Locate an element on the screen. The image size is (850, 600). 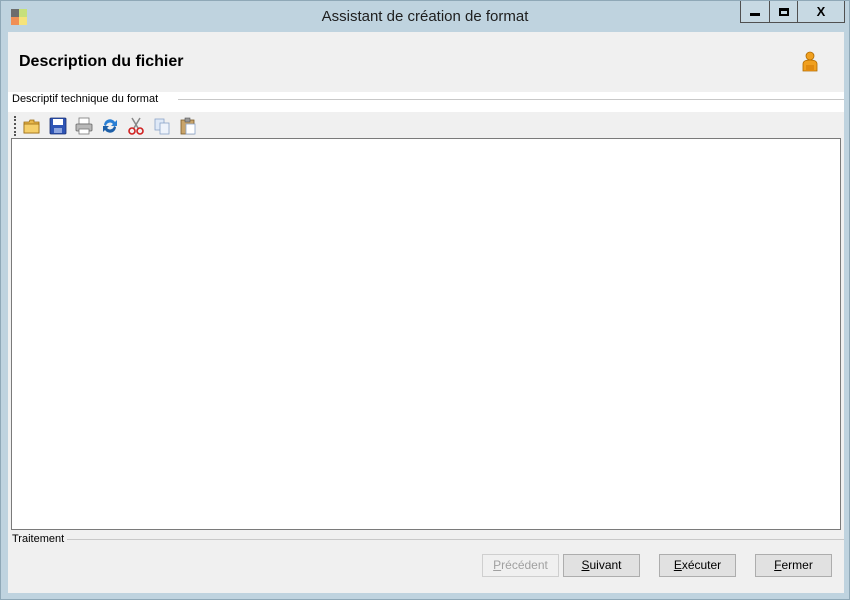
refresh-icon is located at coordinates (110, 126).